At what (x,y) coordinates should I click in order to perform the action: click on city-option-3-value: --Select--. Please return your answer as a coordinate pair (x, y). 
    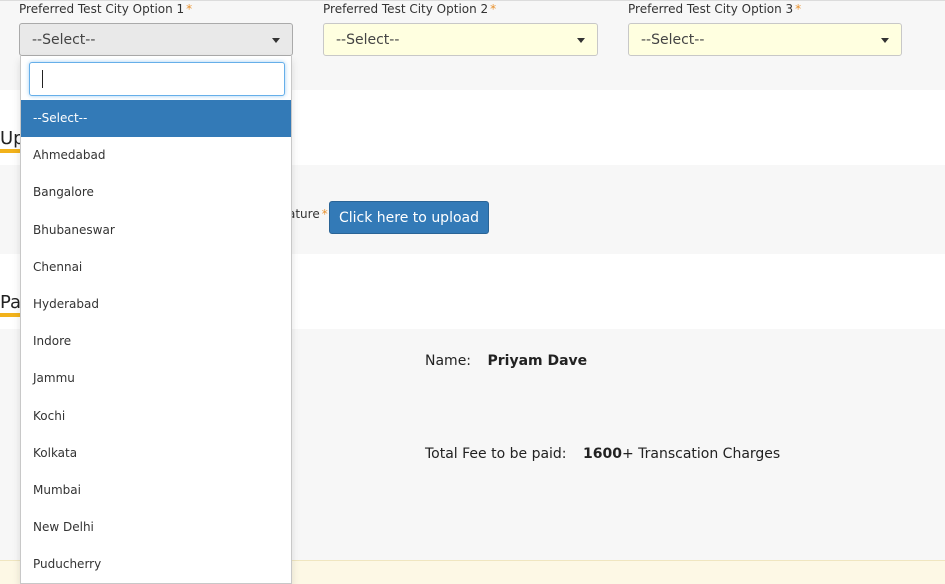
    Looking at the image, I should click on (673, 40).